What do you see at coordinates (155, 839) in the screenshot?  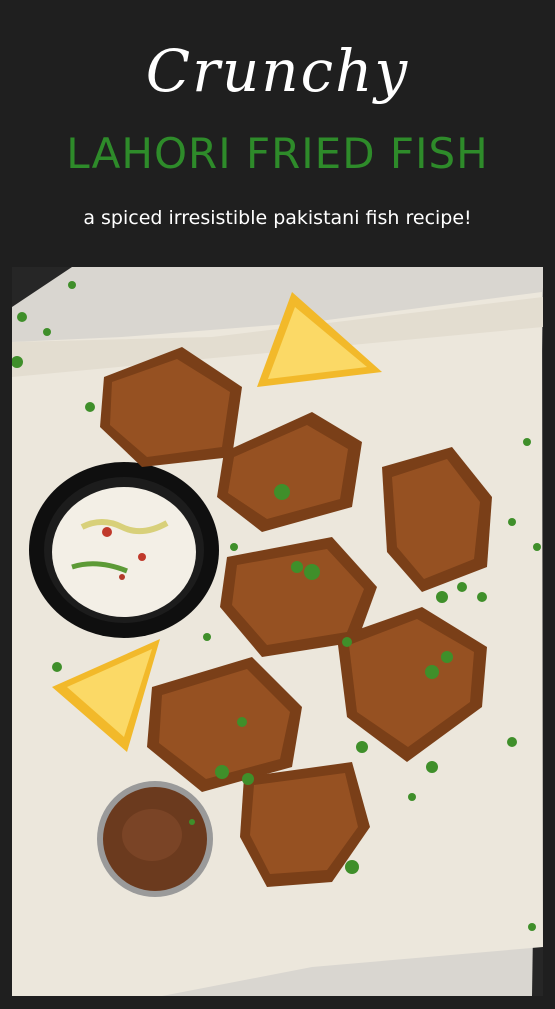 I see `spice-cup` at bounding box center [155, 839].